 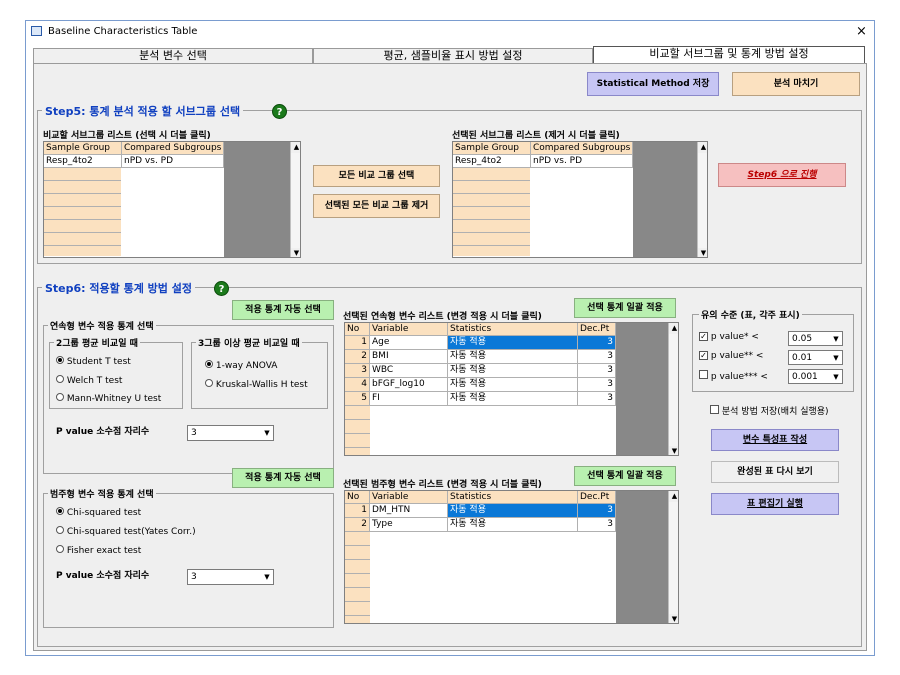 I want to click on mann-whitney-radio: Mann-Whitney U test, so click(x=108, y=398).